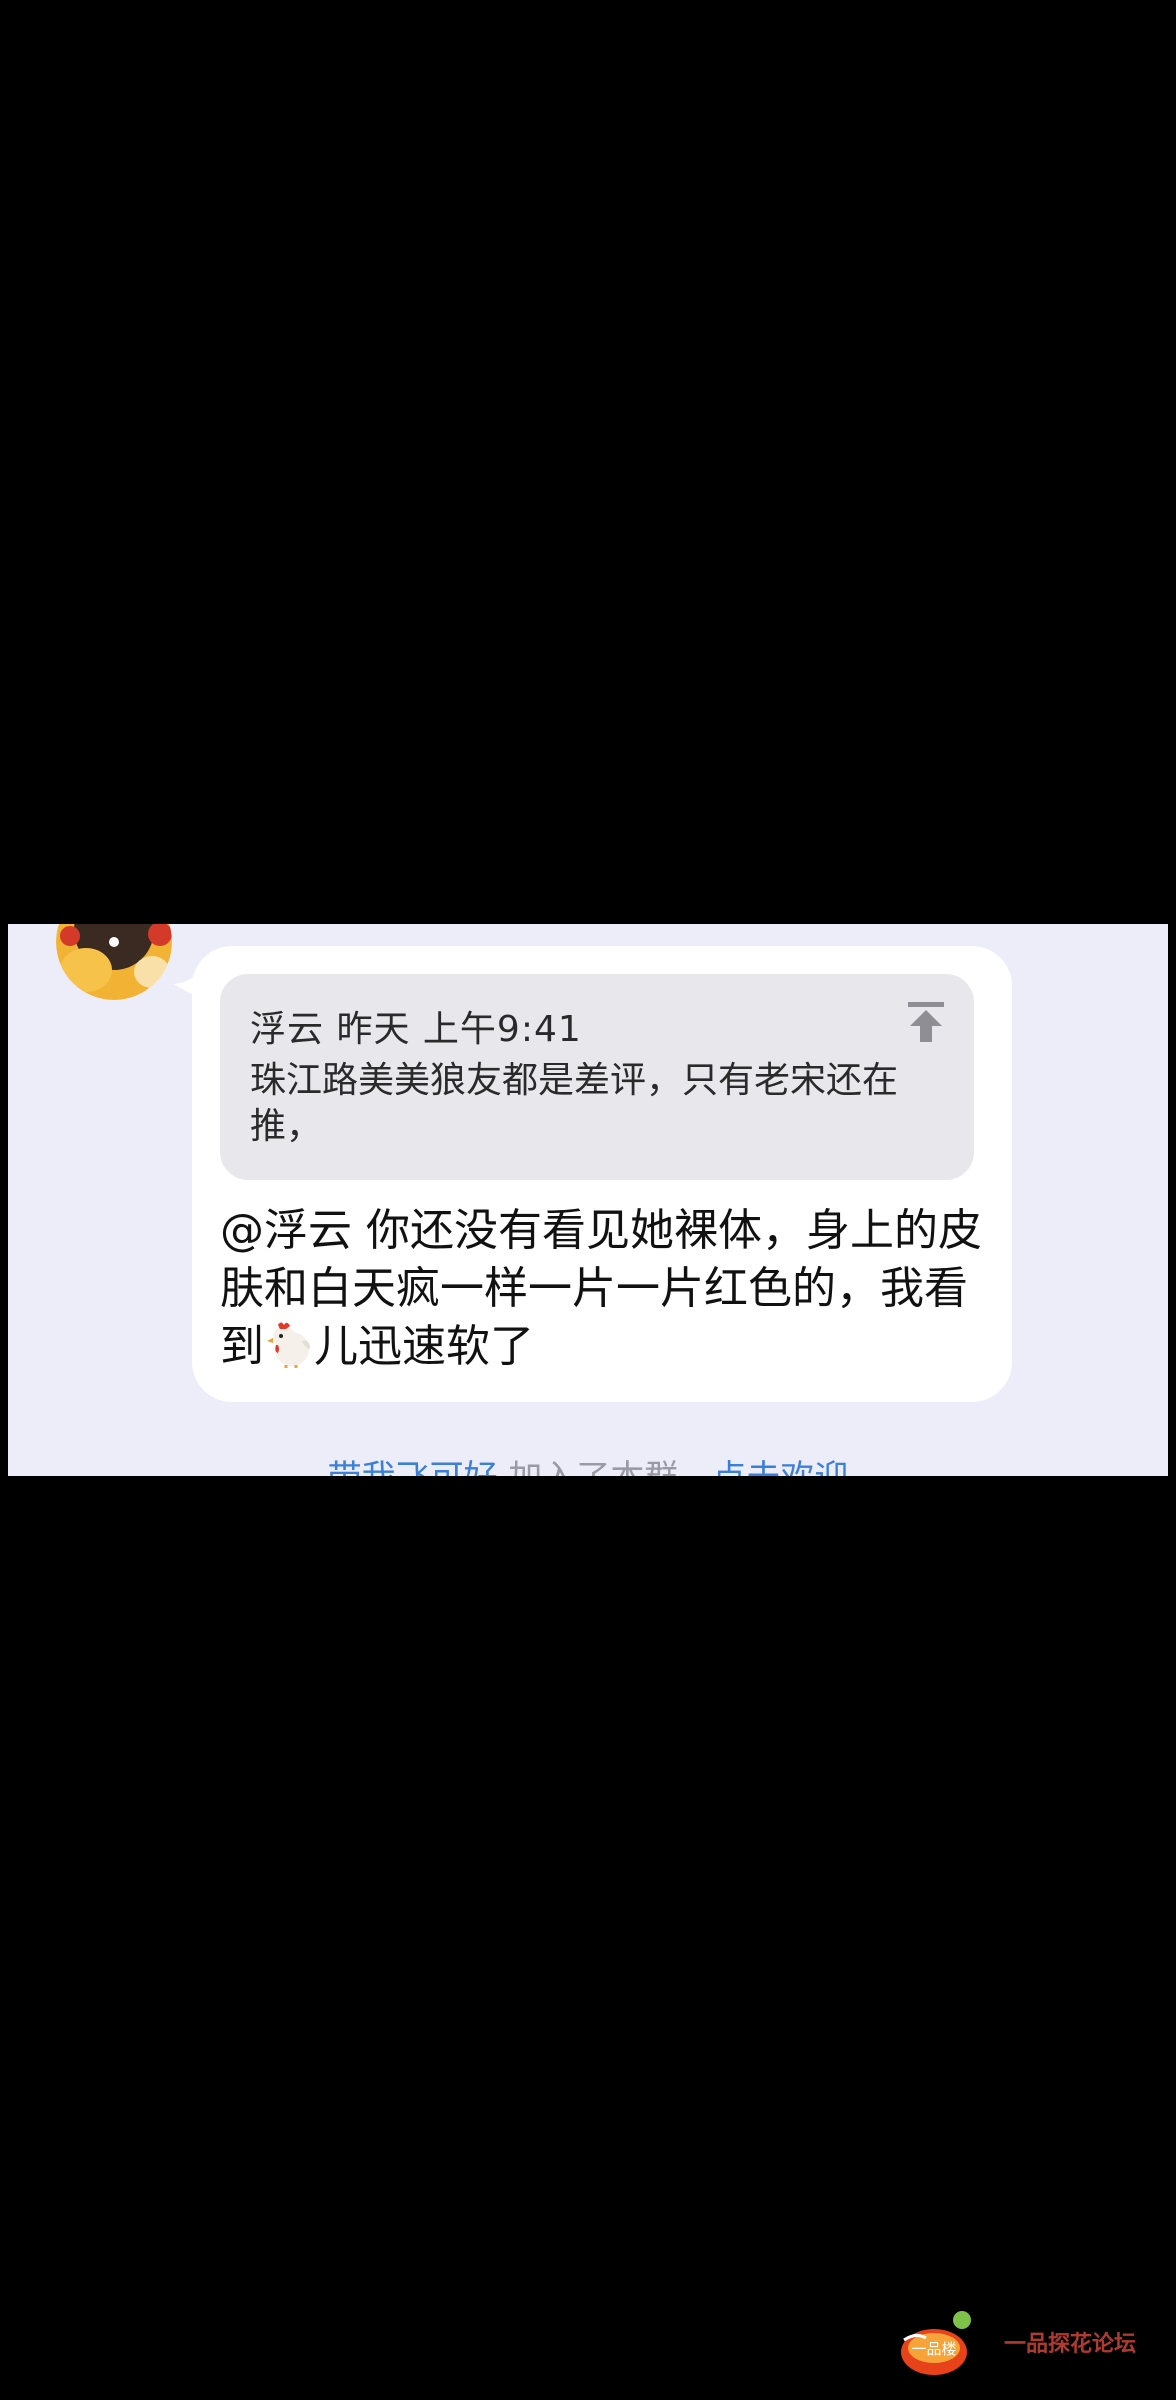  What do you see at coordinates (287, 1029) in the screenshot?
I see `quote-sender: 浮云` at bounding box center [287, 1029].